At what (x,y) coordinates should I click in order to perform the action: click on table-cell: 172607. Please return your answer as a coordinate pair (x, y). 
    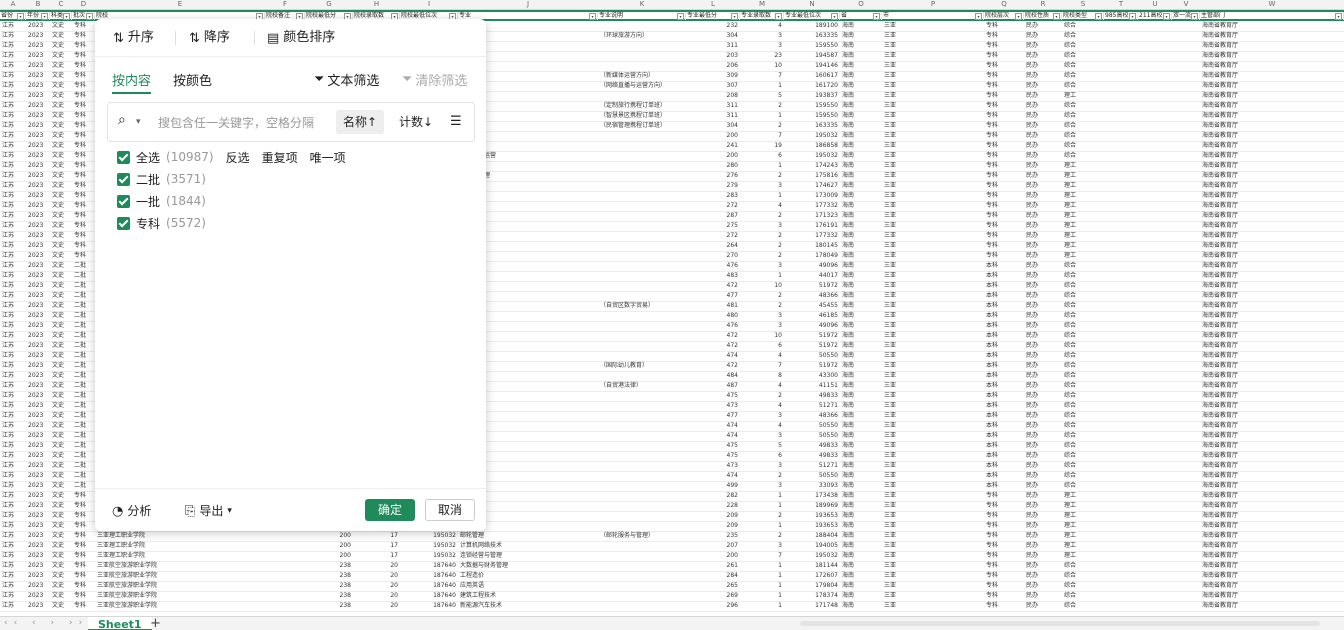
    Looking at the image, I should click on (812, 576).